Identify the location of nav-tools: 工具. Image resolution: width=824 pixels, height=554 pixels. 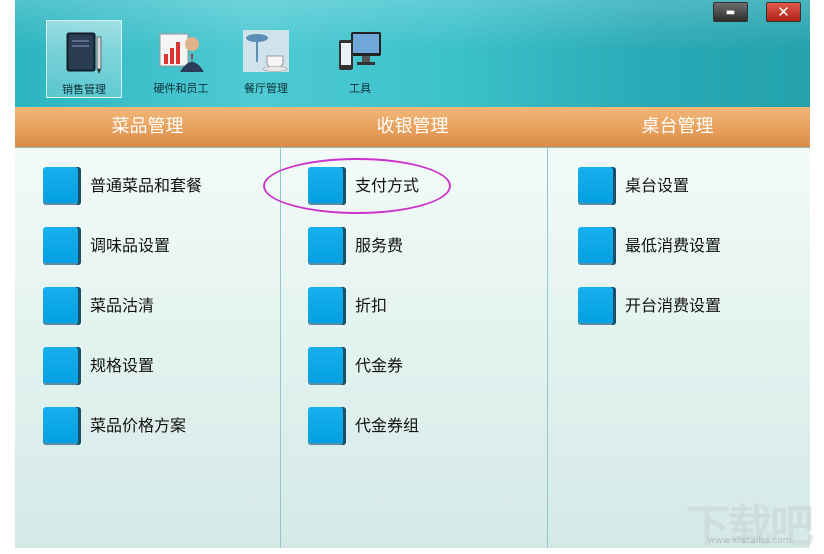
(360, 59).